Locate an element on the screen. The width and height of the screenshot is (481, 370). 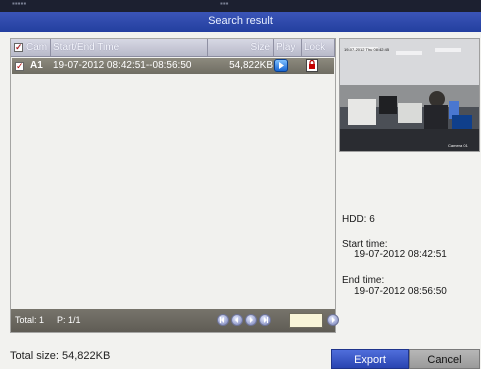
go-page-button is located at coordinates (333, 320).